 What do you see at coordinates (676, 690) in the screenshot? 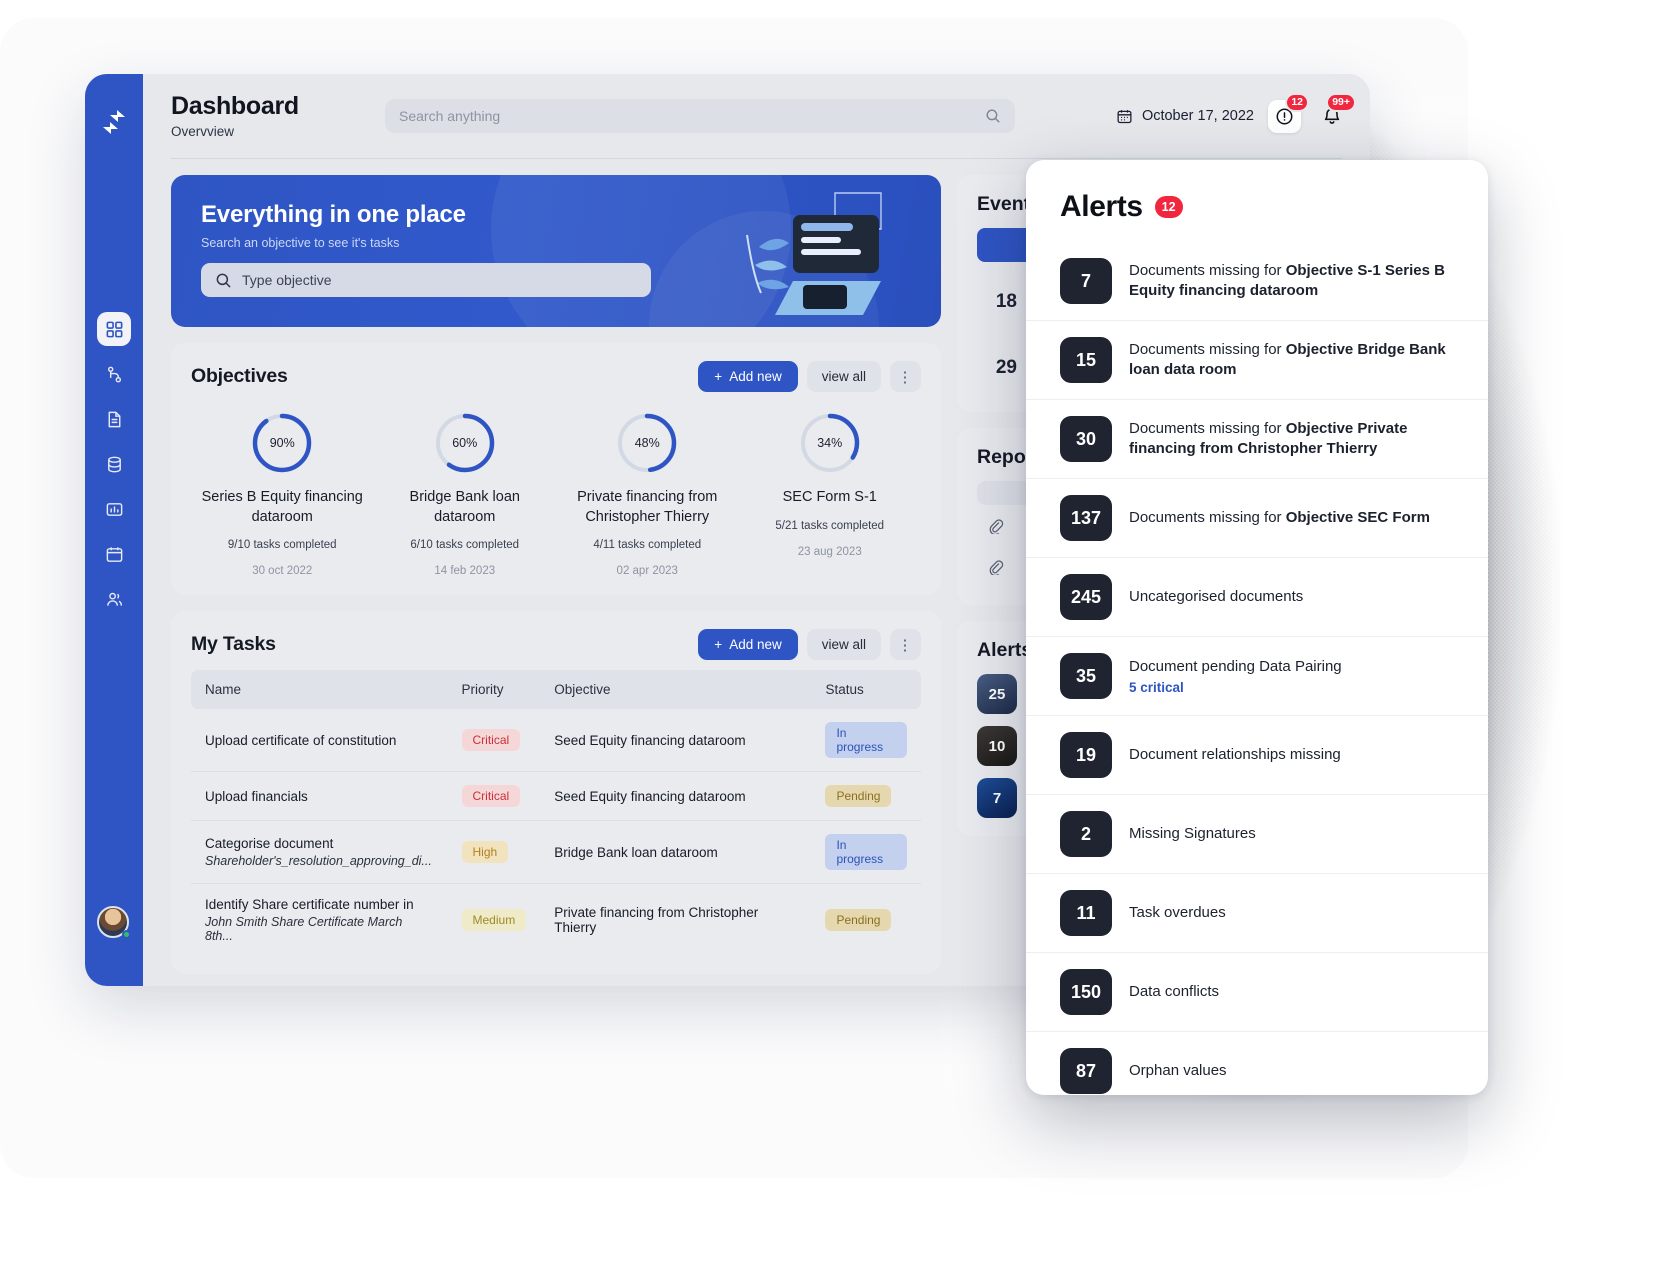
I see `tasks-column-header: Objective` at bounding box center [676, 690].